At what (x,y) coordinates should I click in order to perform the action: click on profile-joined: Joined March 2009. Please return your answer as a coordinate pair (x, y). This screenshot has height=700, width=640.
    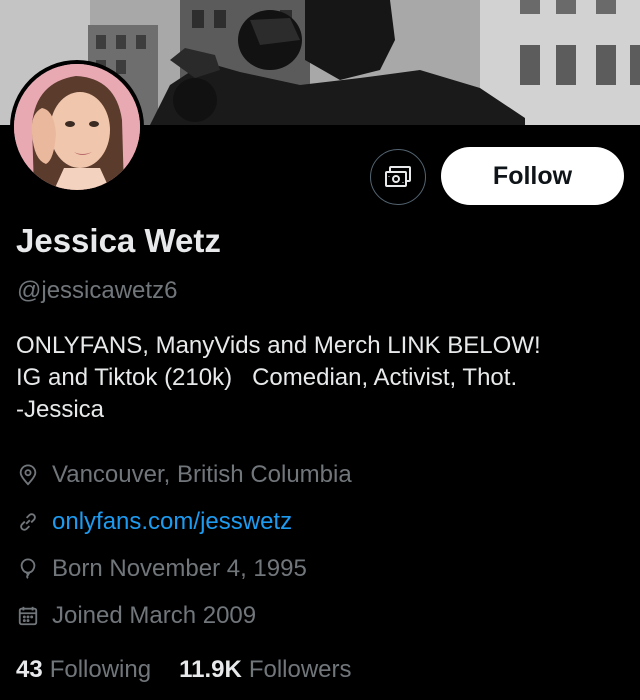
    Looking at the image, I should click on (136, 616).